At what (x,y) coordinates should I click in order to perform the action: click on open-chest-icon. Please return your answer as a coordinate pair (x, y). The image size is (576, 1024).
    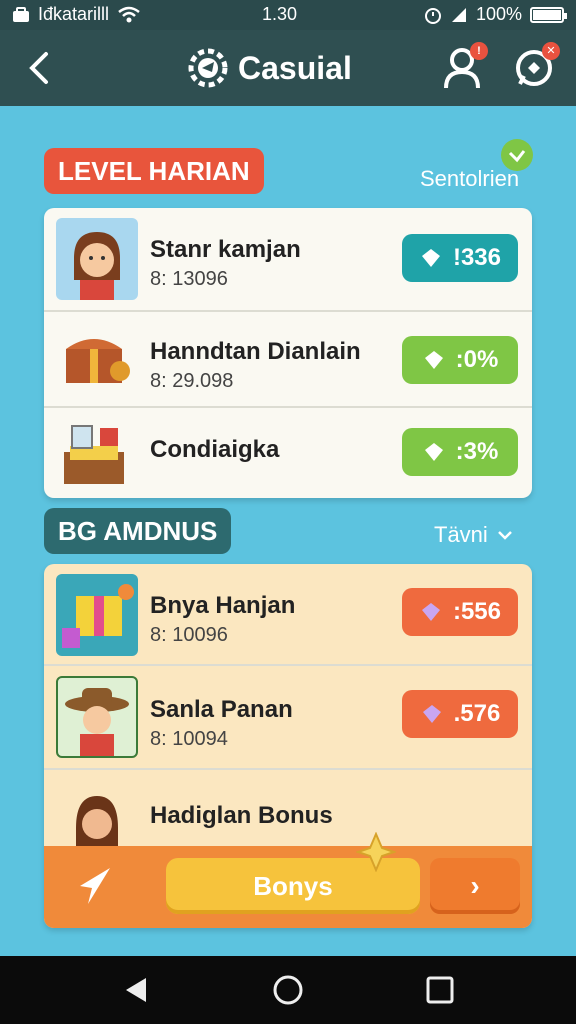
    Looking at the image, I should click on (94, 454).